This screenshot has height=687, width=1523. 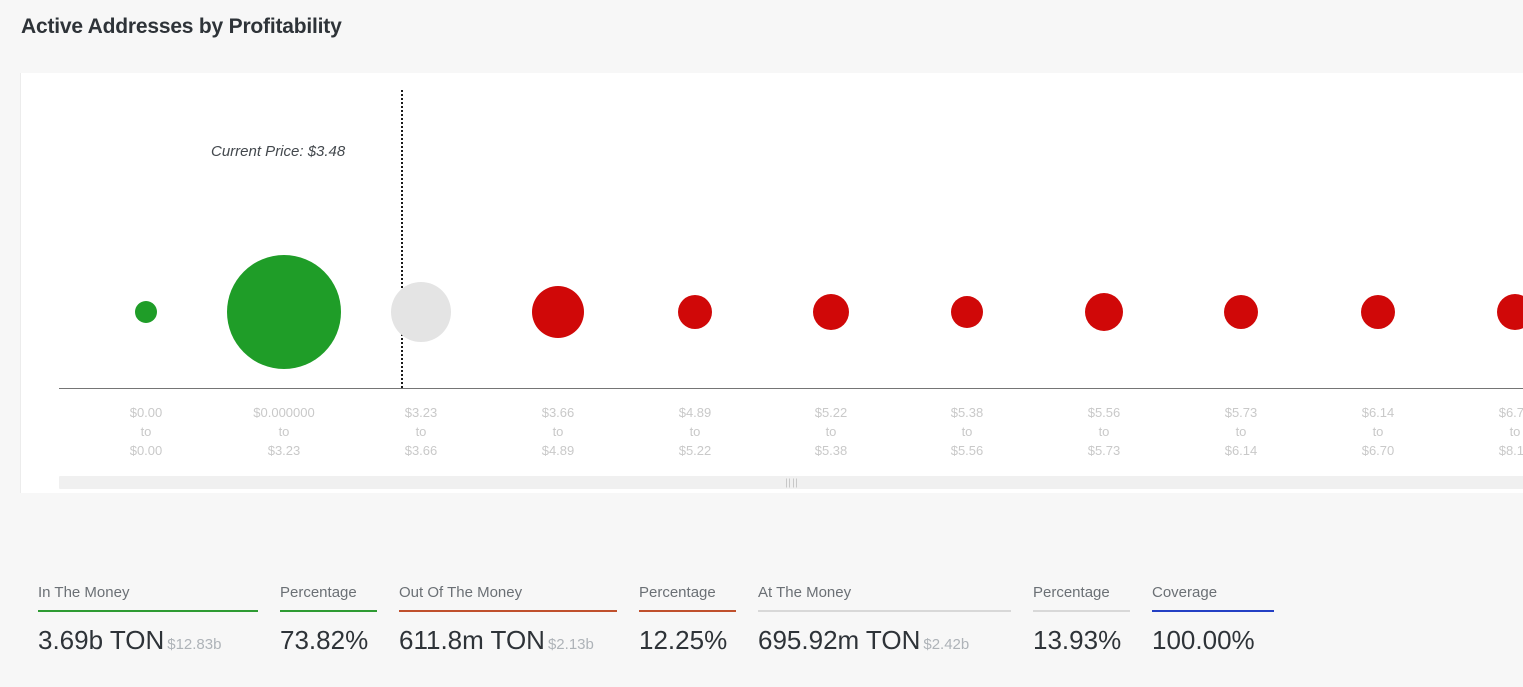 I want to click on stat-label: In The Money, so click(x=84, y=592).